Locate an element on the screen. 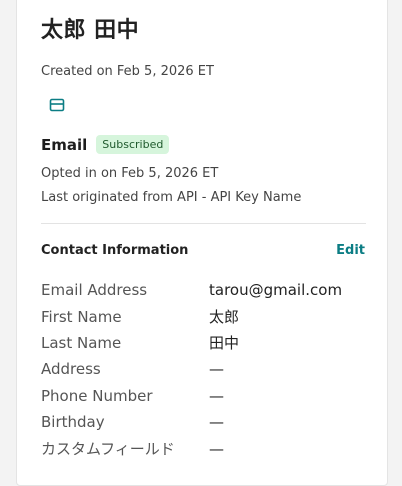 Image resolution: width=402 pixels, height=486 pixels. info-row-address: Address — is located at coordinates (206, 369).